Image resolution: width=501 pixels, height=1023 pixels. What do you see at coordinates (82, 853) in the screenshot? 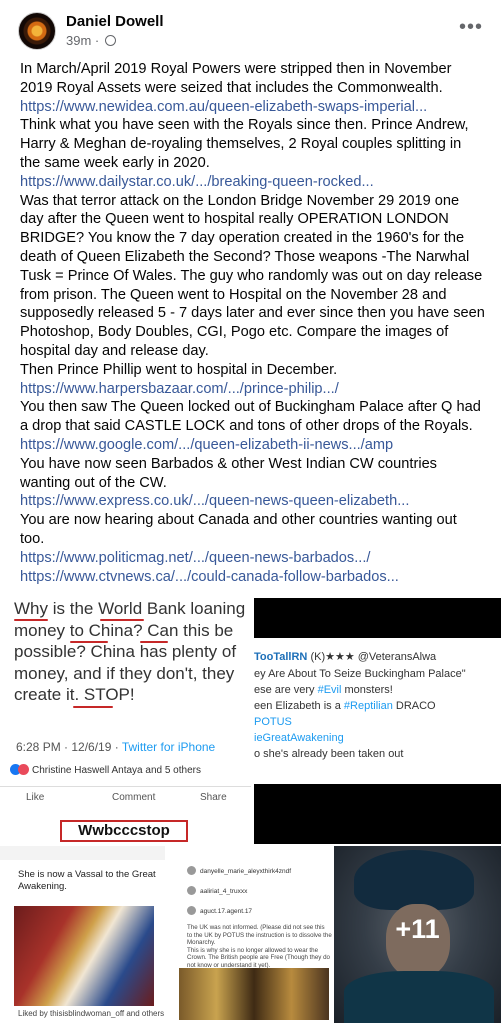
I see `post-header-bar` at bounding box center [82, 853].